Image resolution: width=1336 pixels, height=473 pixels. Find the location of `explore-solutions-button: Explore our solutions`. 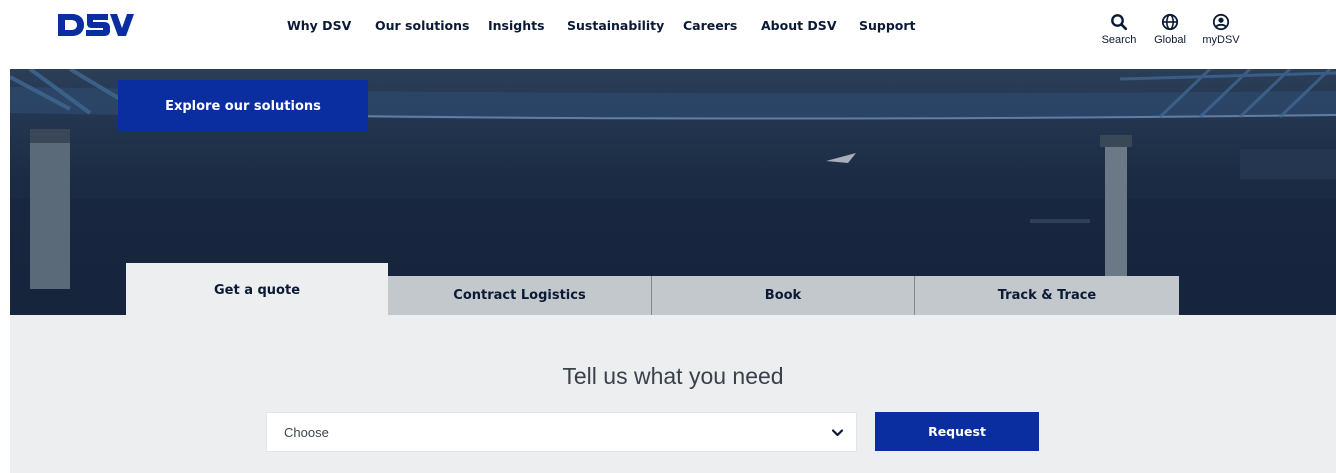

explore-solutions-button: Explore our solutions is located at coordinates (243, 106).